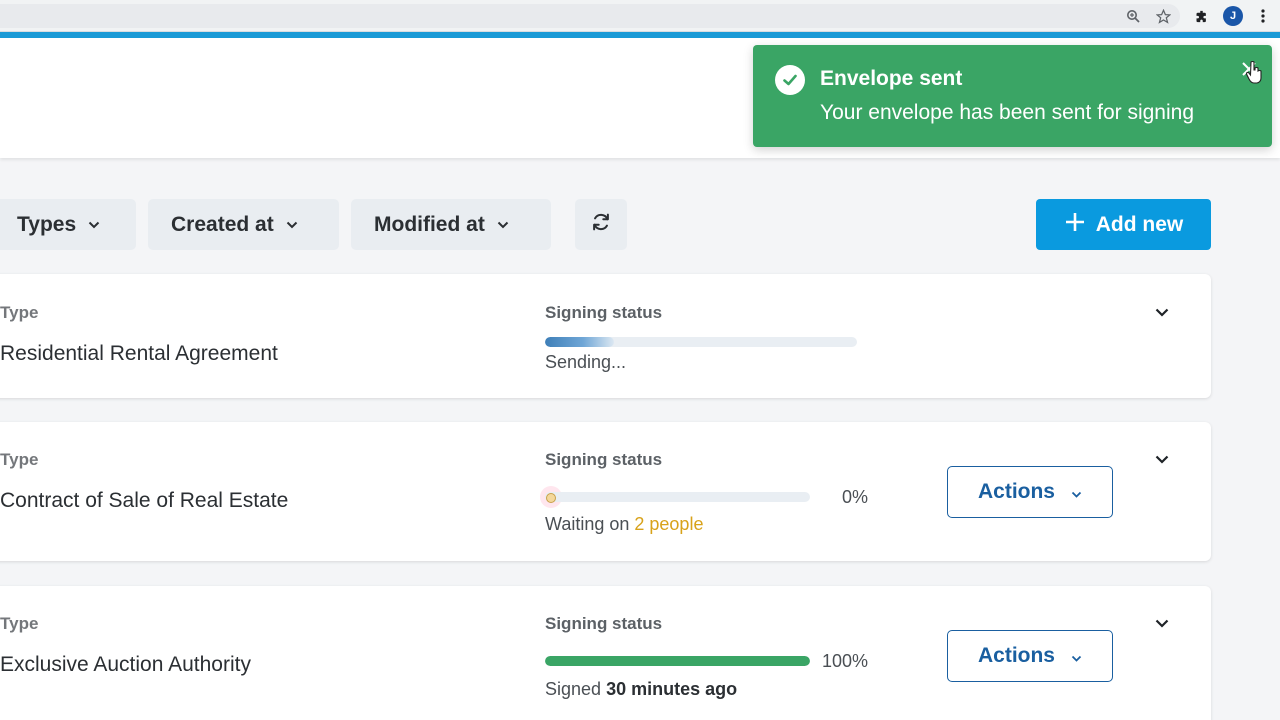  I want to click on add-new-label: Add new, so click(1139, 224).